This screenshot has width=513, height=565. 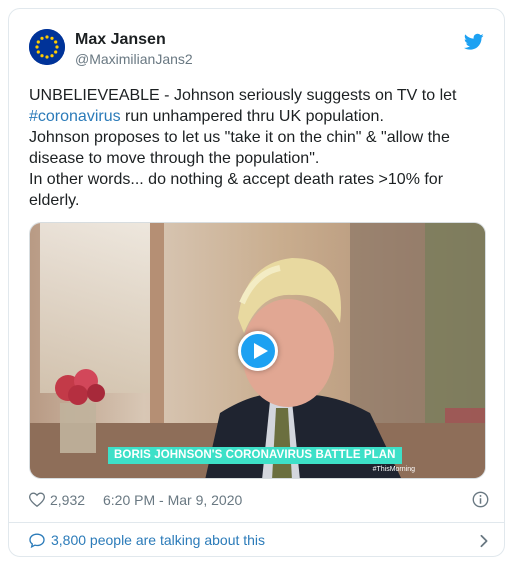 I want to click on twitter-bird-icon, so click(x=474, y=42).